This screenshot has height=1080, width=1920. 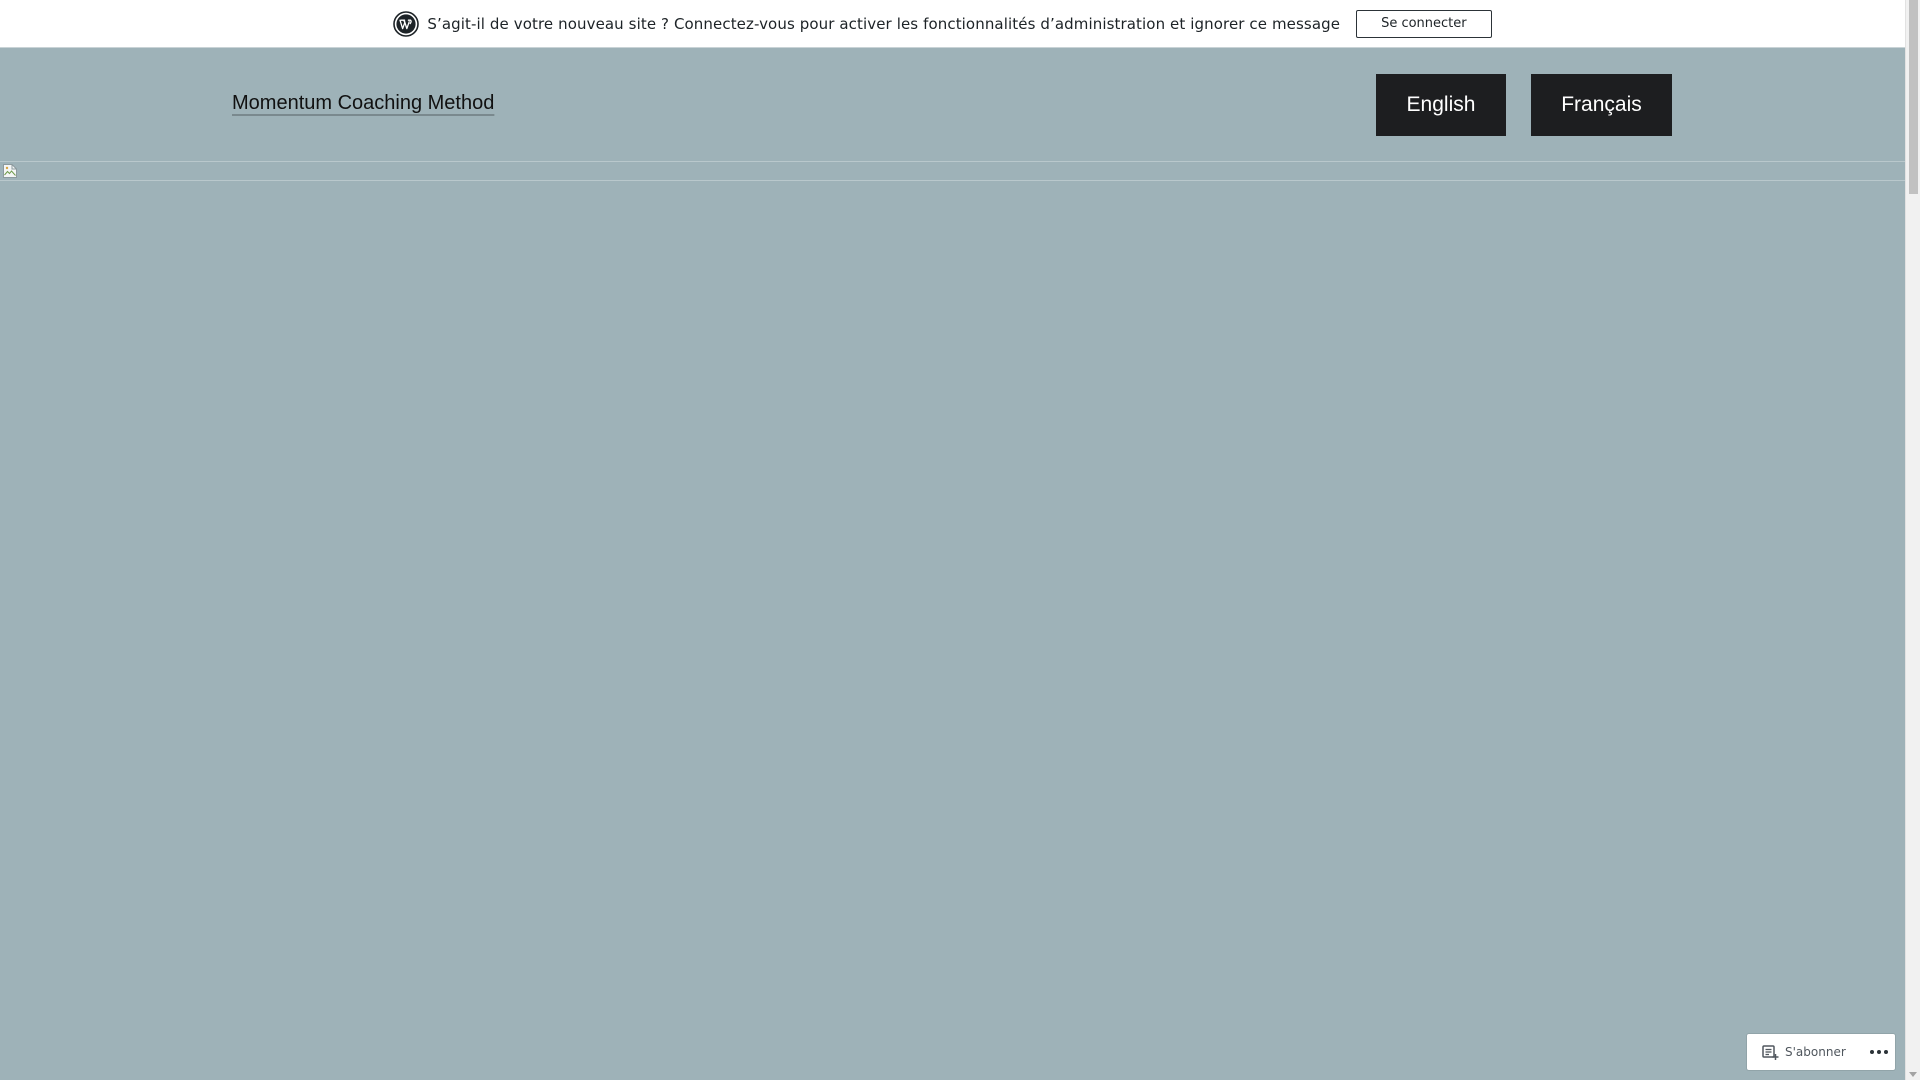 I want to click on subscribe-widget: S'abonner, so click(x=1821, y=1052).